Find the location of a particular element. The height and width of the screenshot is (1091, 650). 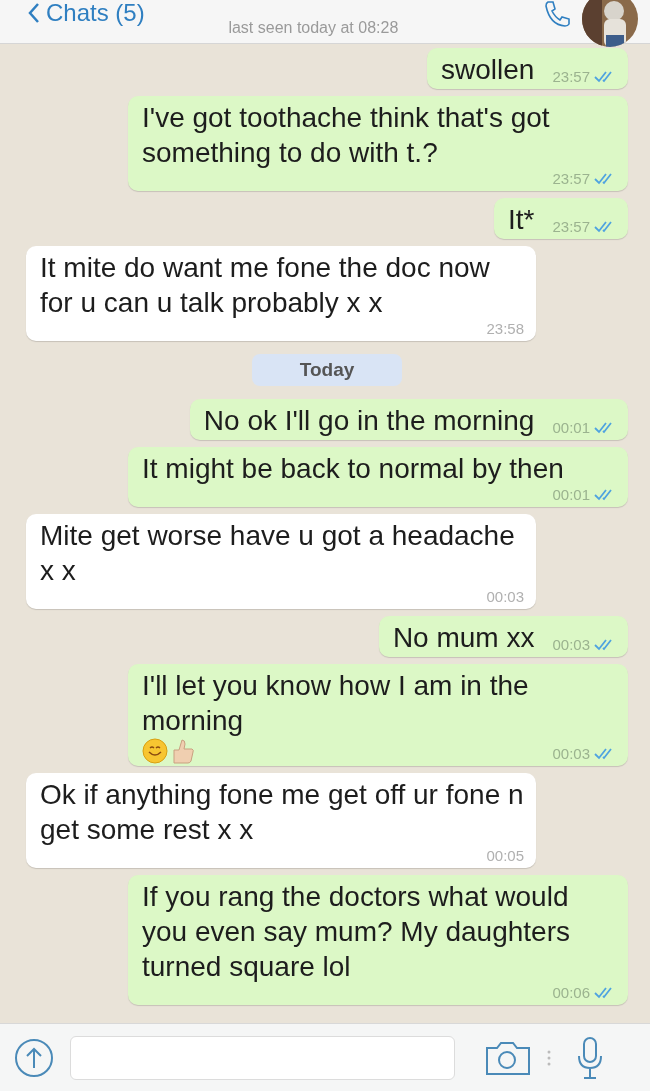

message-time: 23:58 is located at coordinates (505, 328).